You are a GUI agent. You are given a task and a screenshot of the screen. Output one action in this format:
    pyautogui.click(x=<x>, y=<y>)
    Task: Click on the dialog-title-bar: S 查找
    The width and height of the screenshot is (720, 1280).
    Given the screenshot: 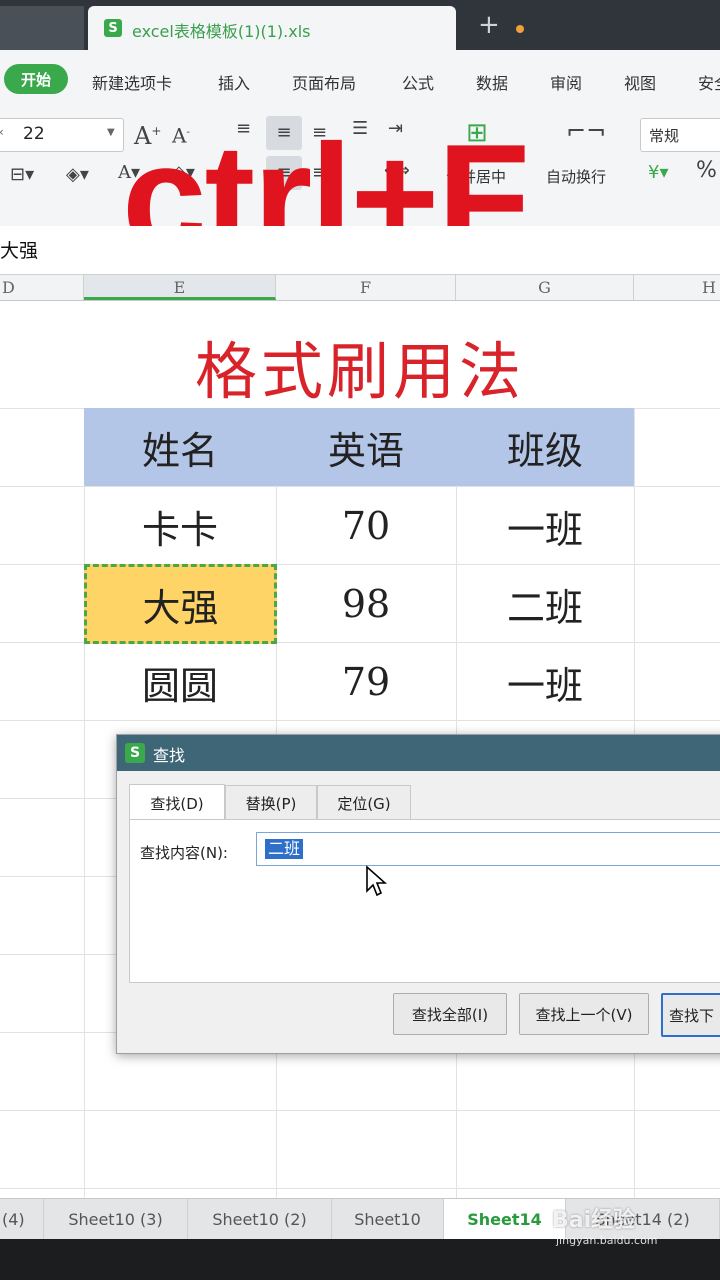 What is the action you would take?
    pyautogui.click(x=418, y=753)
    